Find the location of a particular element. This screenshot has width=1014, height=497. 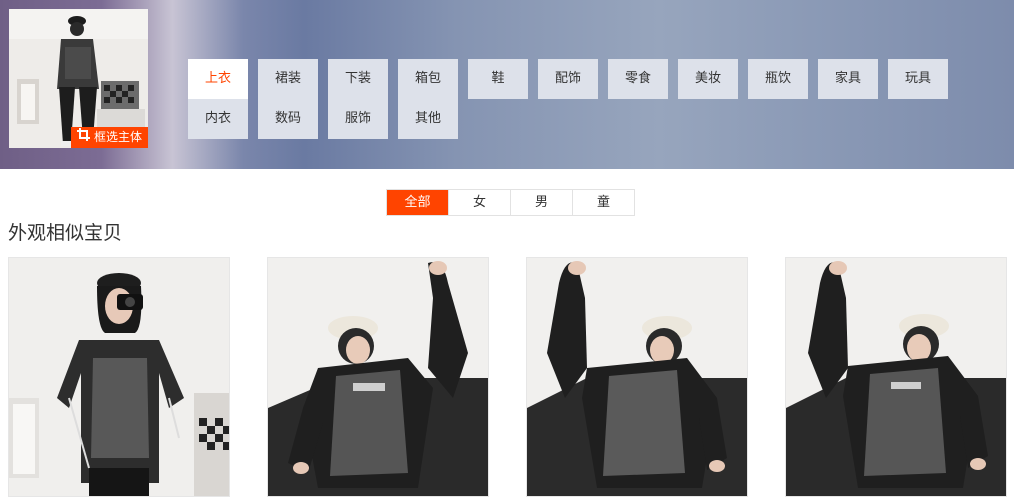

category-tab-snacks: 零食 is located at coordinates (638, 79).